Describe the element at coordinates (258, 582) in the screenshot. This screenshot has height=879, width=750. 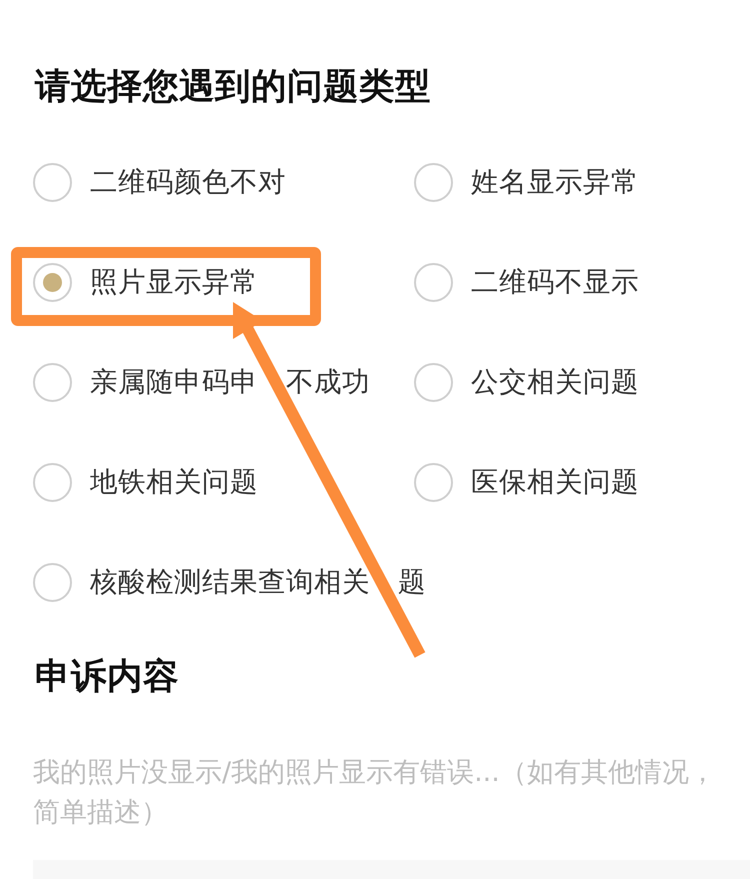
I see `option-label: 核酸检测结果查询相关 题` at that location.